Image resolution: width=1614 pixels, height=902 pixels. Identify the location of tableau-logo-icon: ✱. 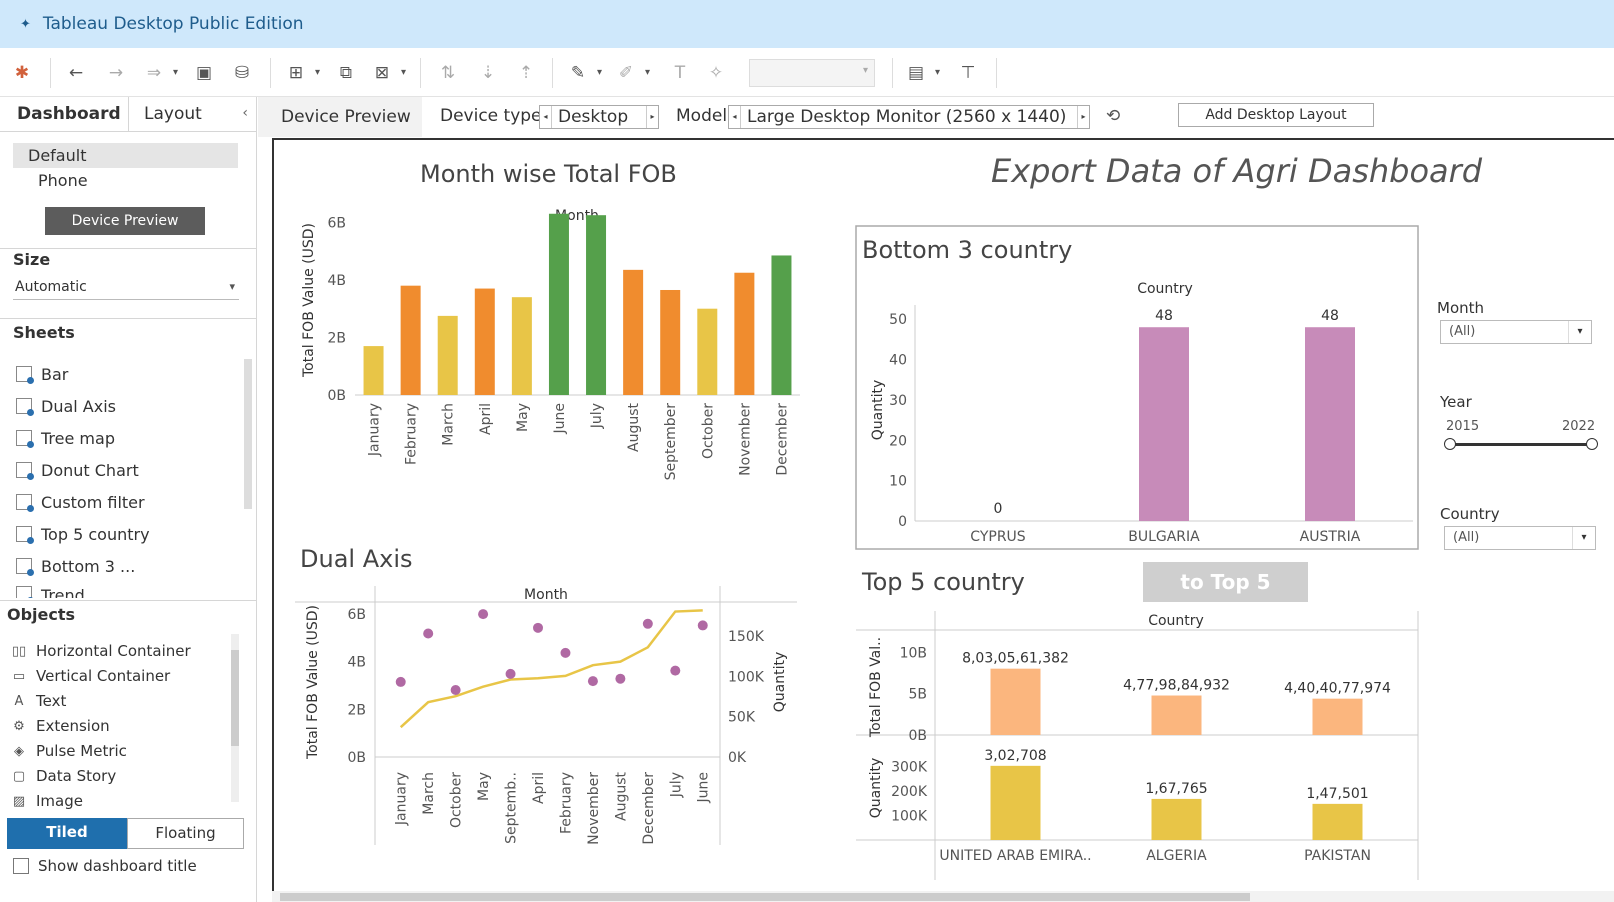
(22, 73).